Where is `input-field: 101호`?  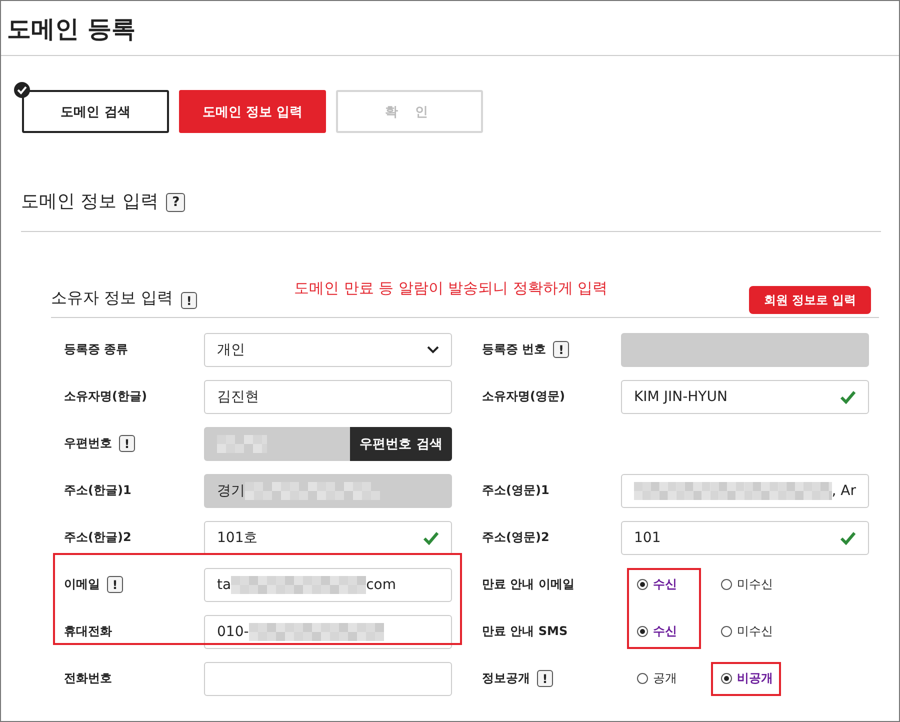
input-field: 101호 is located at coordinates (328, 537).